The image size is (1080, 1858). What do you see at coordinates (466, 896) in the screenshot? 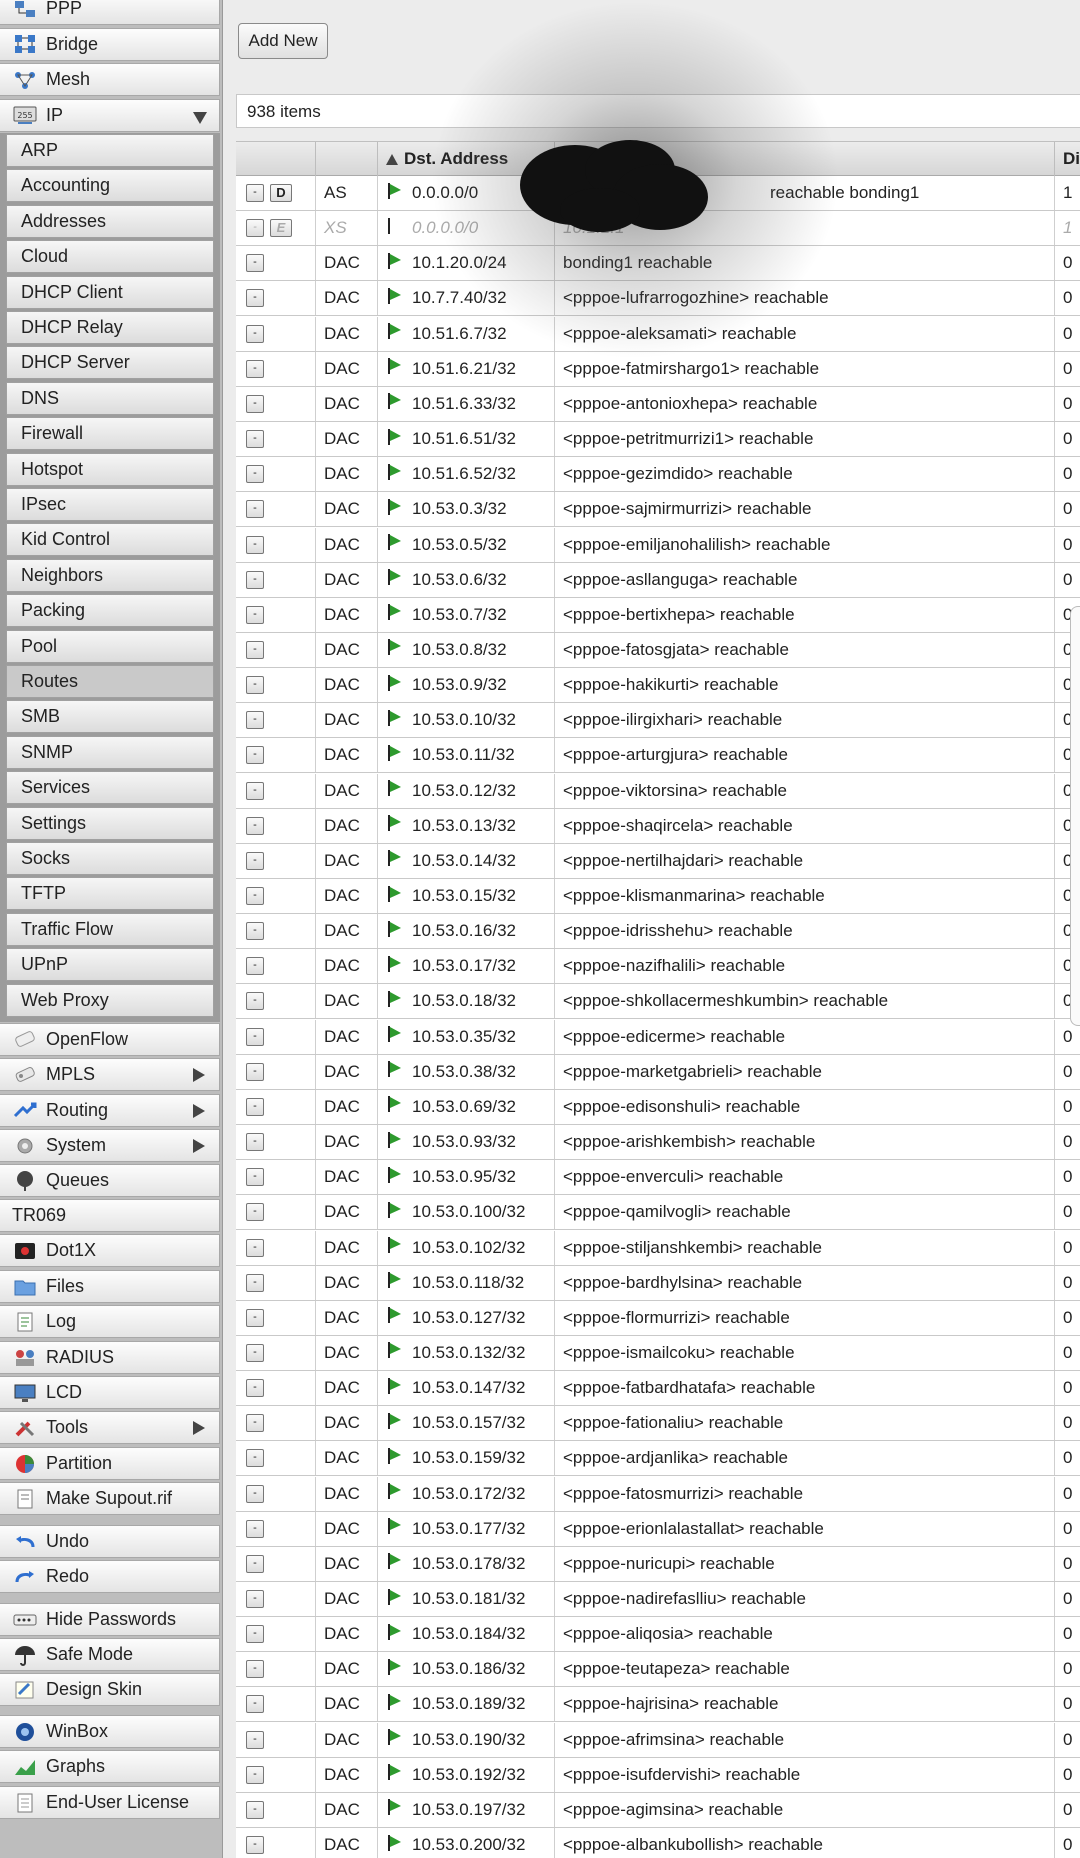
I see `row-dst-address: 10.53.0.15/32` at bounding box center [466, 896].